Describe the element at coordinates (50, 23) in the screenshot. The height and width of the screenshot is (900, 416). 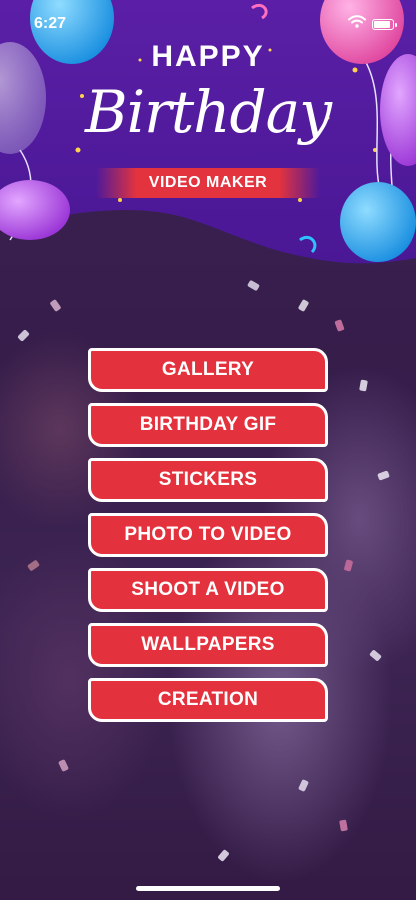
I see `status-time: 6:27` at that location.